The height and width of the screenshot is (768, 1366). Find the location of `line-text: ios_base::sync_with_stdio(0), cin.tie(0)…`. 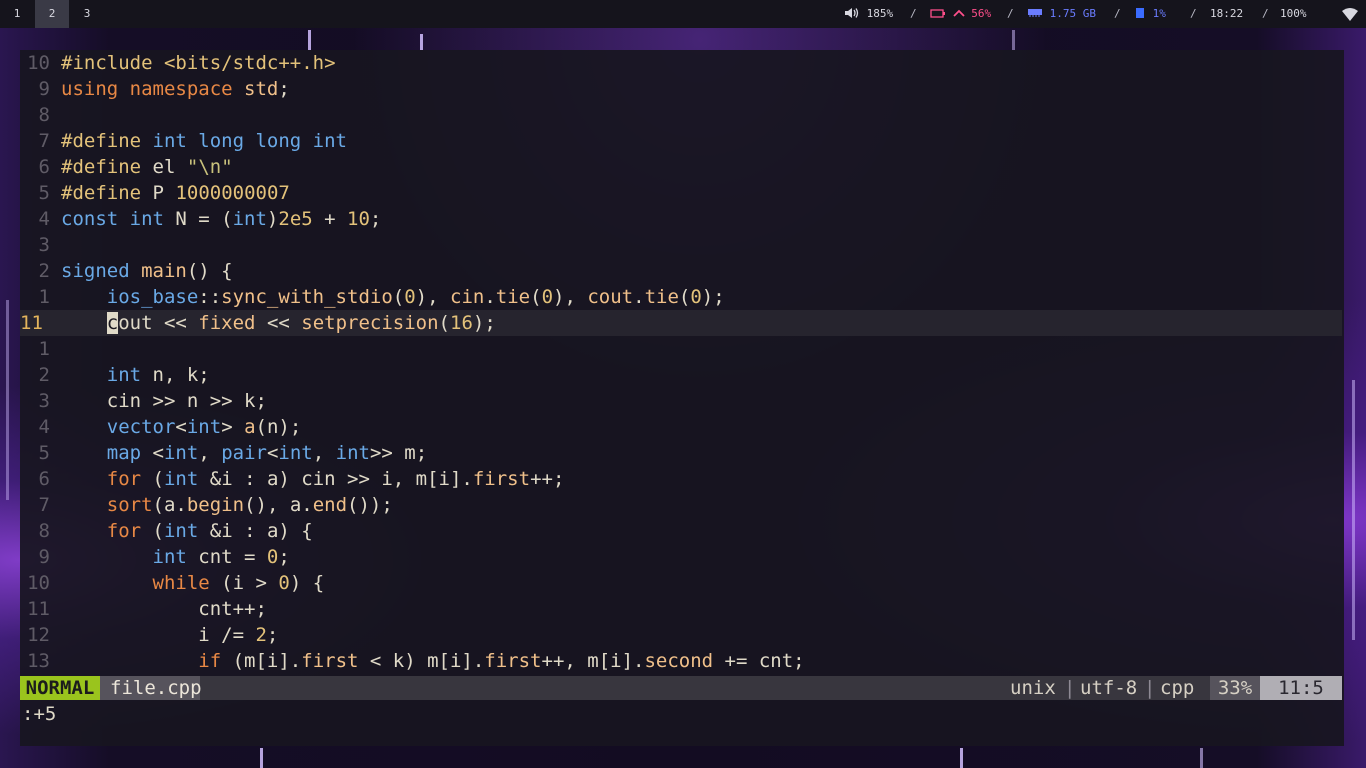

line-text: ios_base::sync_with_stdio(0), cin.tie(0)… is located at coordinates (393, 297).